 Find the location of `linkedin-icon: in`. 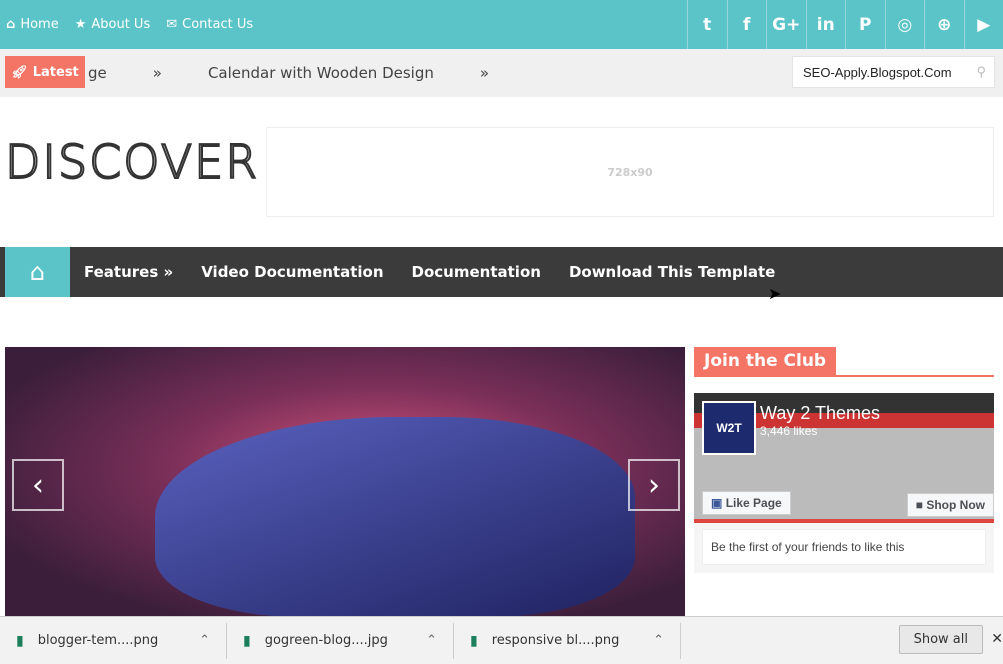

linkedin-icon: in is located at coordinates (825, 24).